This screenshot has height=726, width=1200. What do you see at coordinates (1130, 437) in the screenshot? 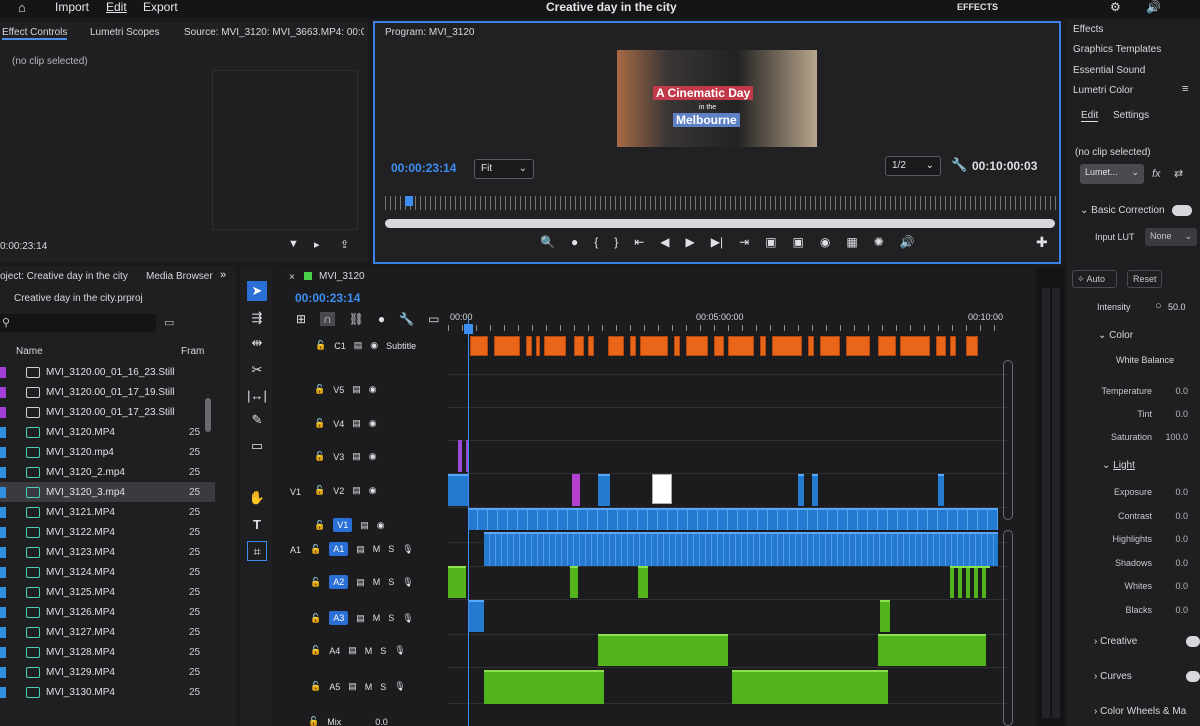
I see `color-slider-row: Saturation 100.0` at bounding box center [1130, 437].